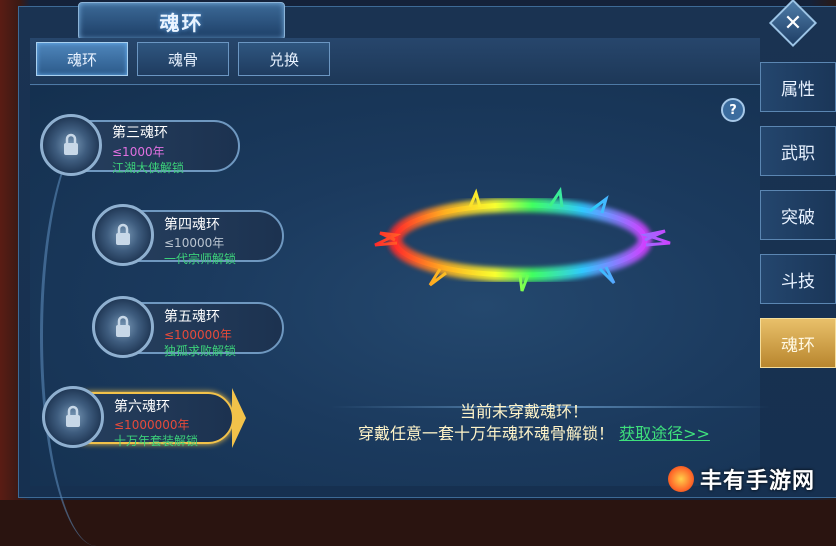 The width and height of the screenshot is (836, 546). I want to click on close-icon: ✕, so click(793, 23).